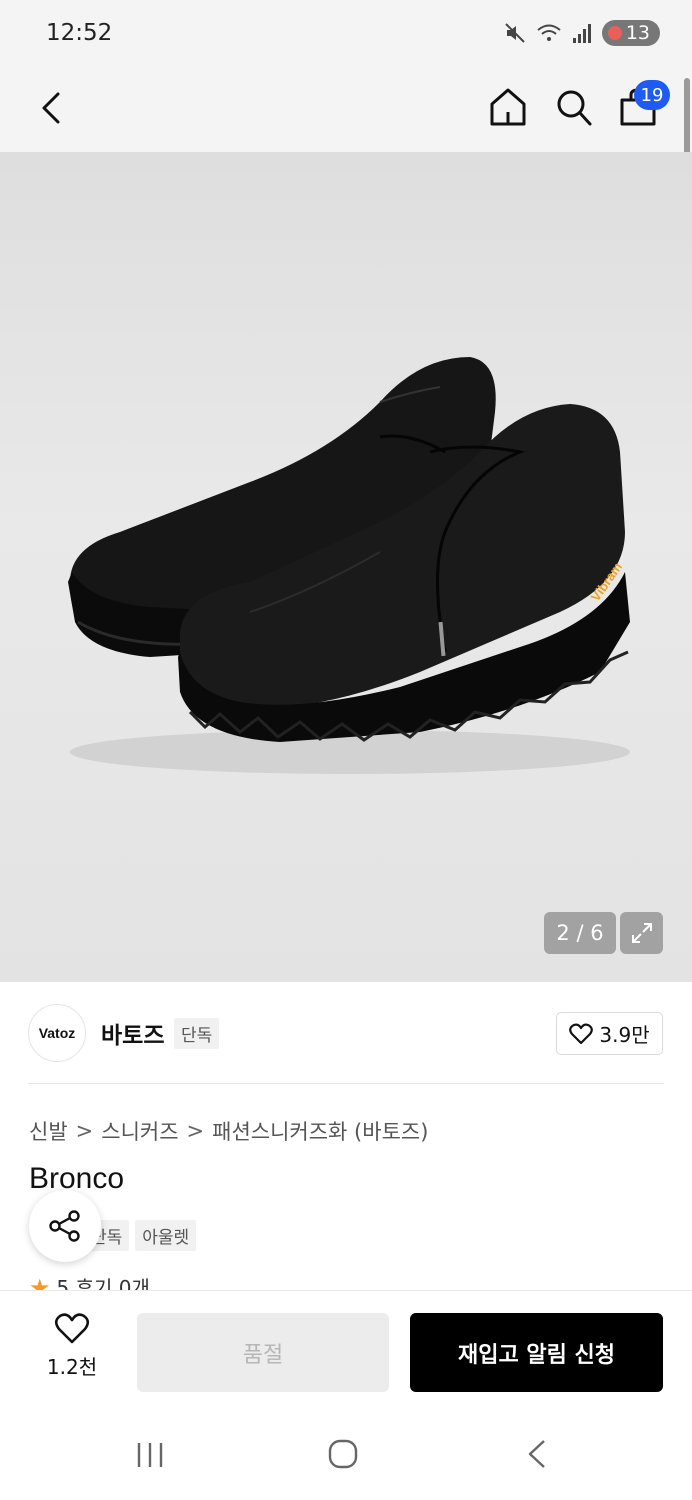  What do you see at coordinates (52, 108) in the screenshot?
I see `back-icon` at bounding box center [52, 108].